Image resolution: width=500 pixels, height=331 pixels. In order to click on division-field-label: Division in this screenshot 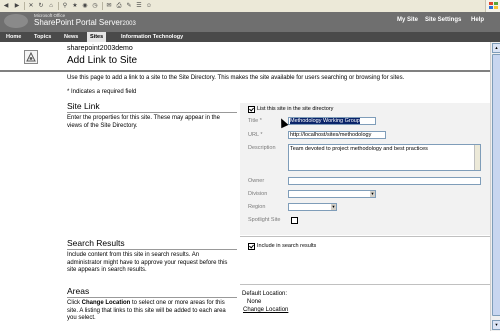, I will do `click(258, 194)`.